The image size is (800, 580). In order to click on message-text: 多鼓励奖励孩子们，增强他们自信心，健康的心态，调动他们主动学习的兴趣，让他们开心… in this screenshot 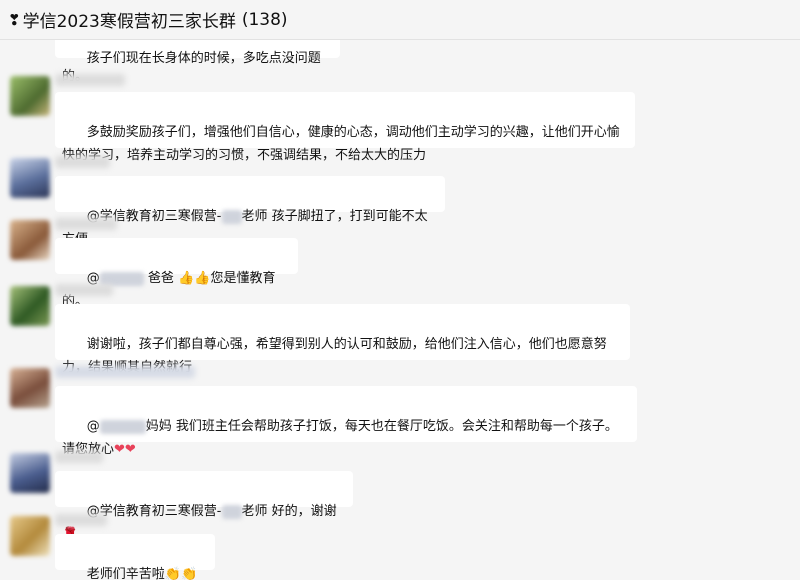, I will do `click(341, 144)`.